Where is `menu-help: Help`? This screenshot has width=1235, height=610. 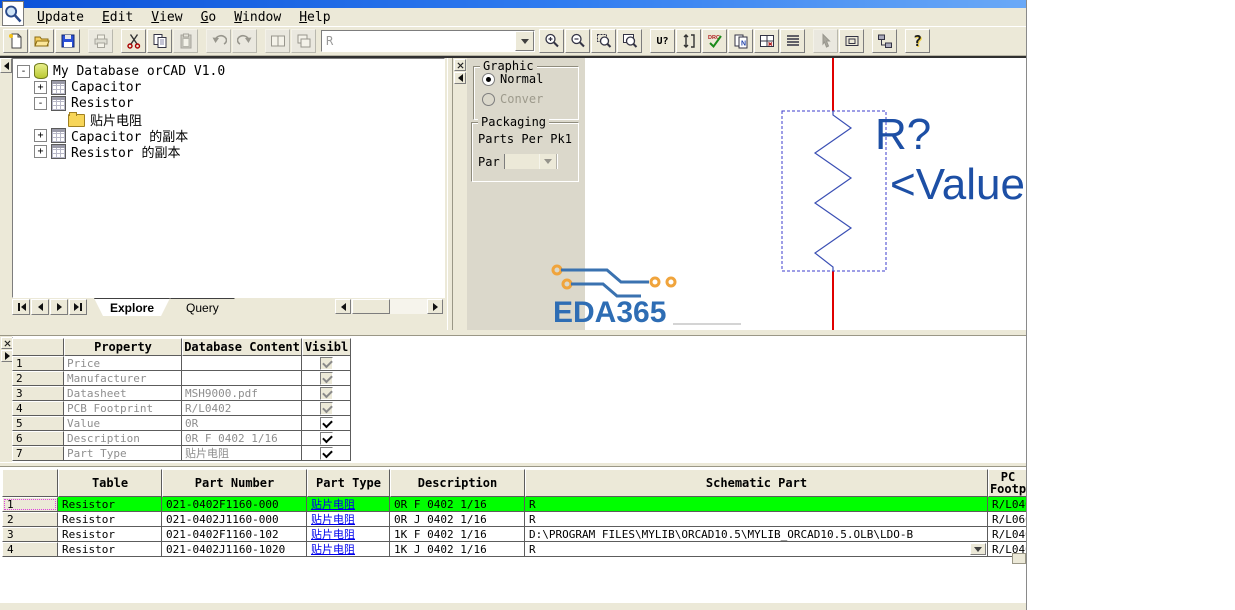 menu-help: Help is located at coordinates (314, 17).